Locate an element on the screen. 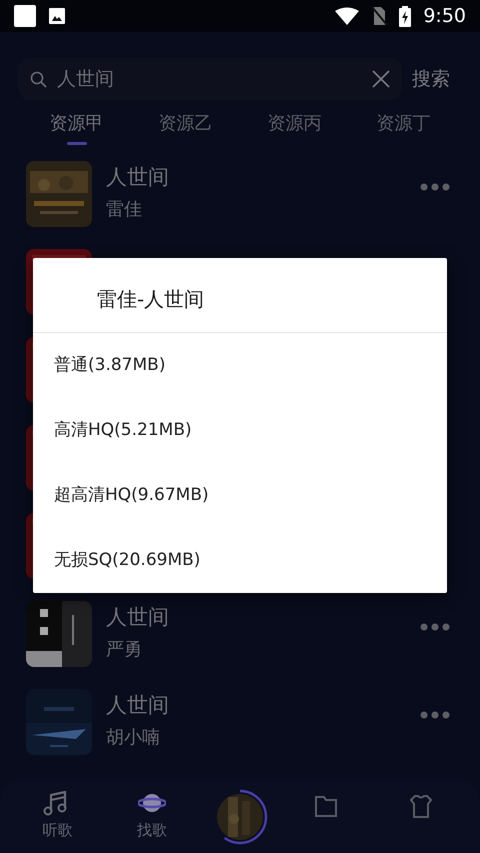 This screenshot has height=853, width=480. source-tab: 资源甲 is located at coordinates (76, 125).